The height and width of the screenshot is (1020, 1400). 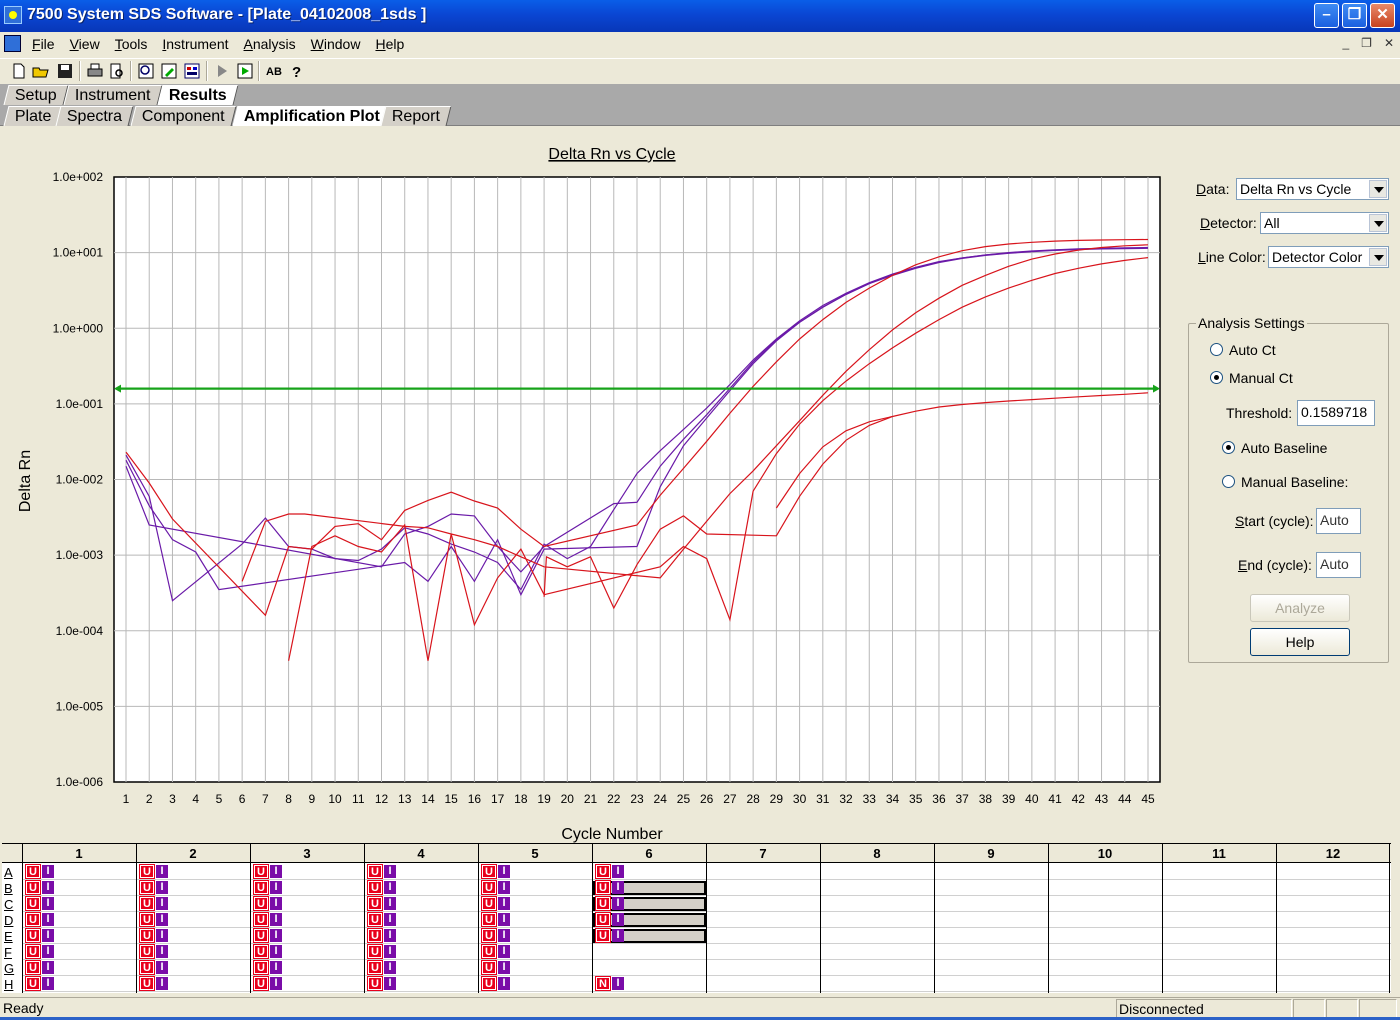 I want to click on plate-col-header: 5, so click(x=535, y=853).